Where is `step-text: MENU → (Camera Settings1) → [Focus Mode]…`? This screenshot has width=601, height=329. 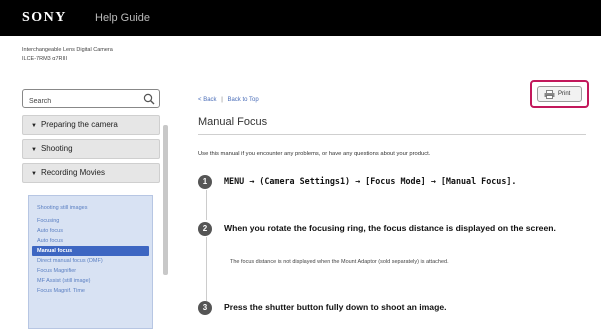 step-text: MENU → (Camera Settings1) → [Focus Mode]… is located at coordinates (370, 181).